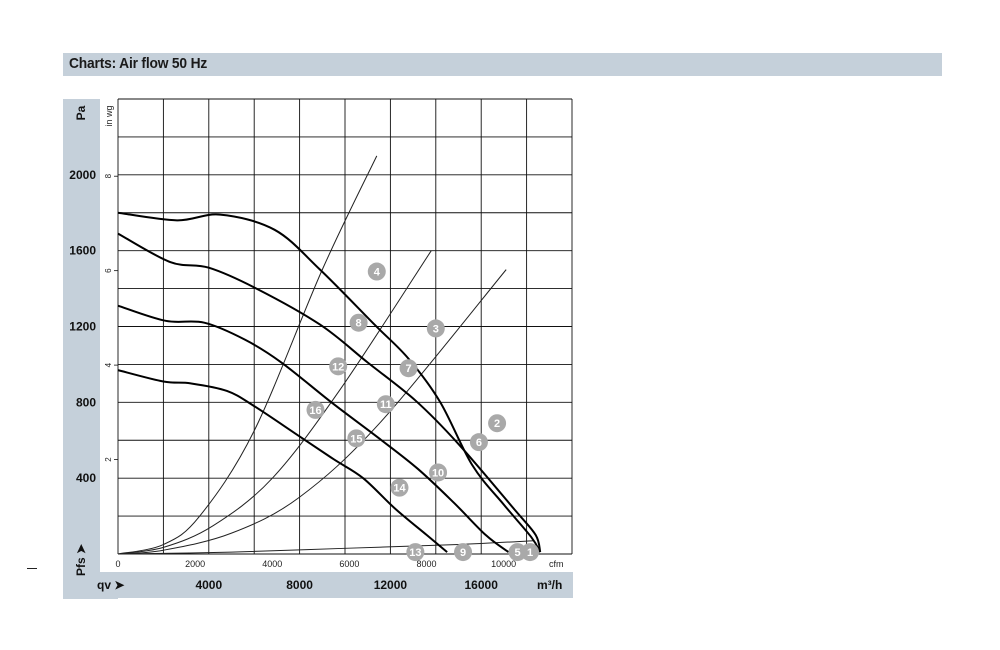  Describe the element at coordinates (415, 553) in the screenshot. I see `operating-point-label: 13` at that location.